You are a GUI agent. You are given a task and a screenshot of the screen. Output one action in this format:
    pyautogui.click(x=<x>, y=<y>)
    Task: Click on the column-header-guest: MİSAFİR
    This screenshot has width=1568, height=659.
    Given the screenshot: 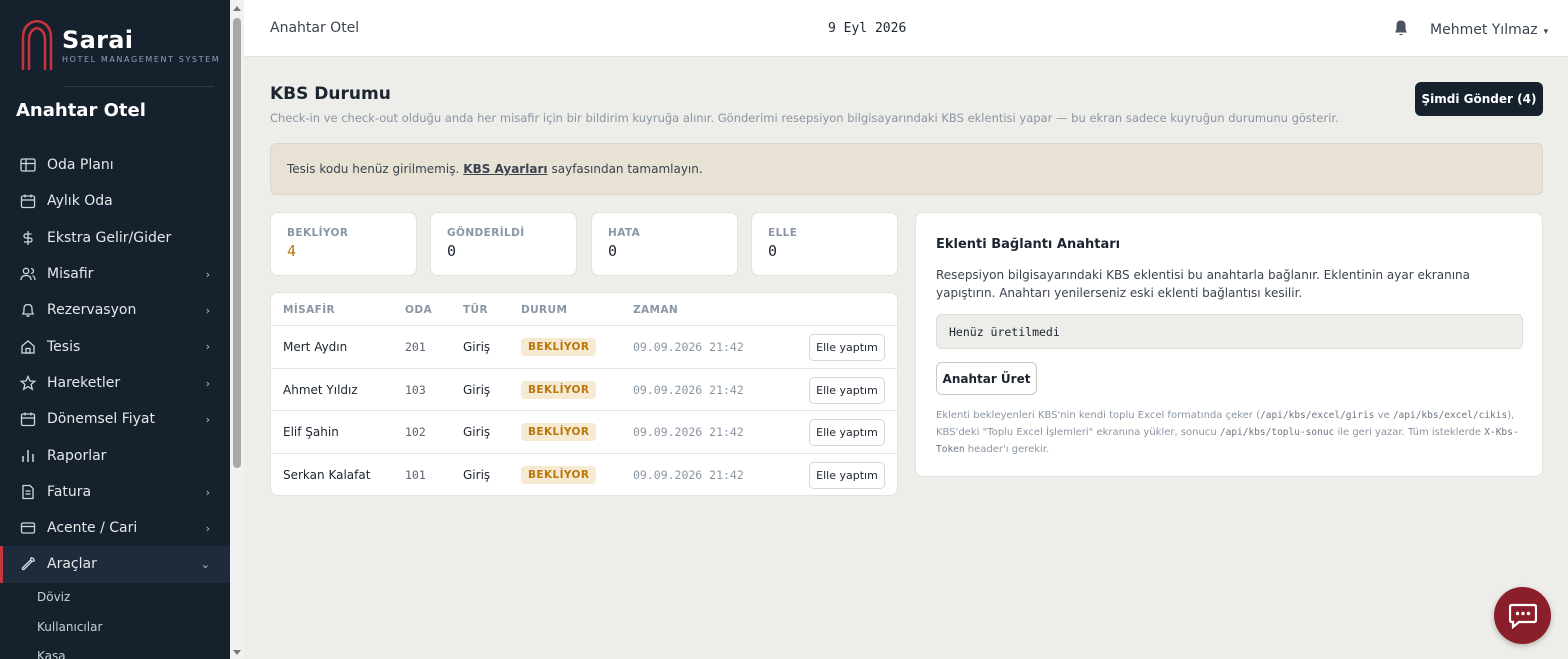 What is the action you would take?
    pyautogui.click(x=309, y=310)
    